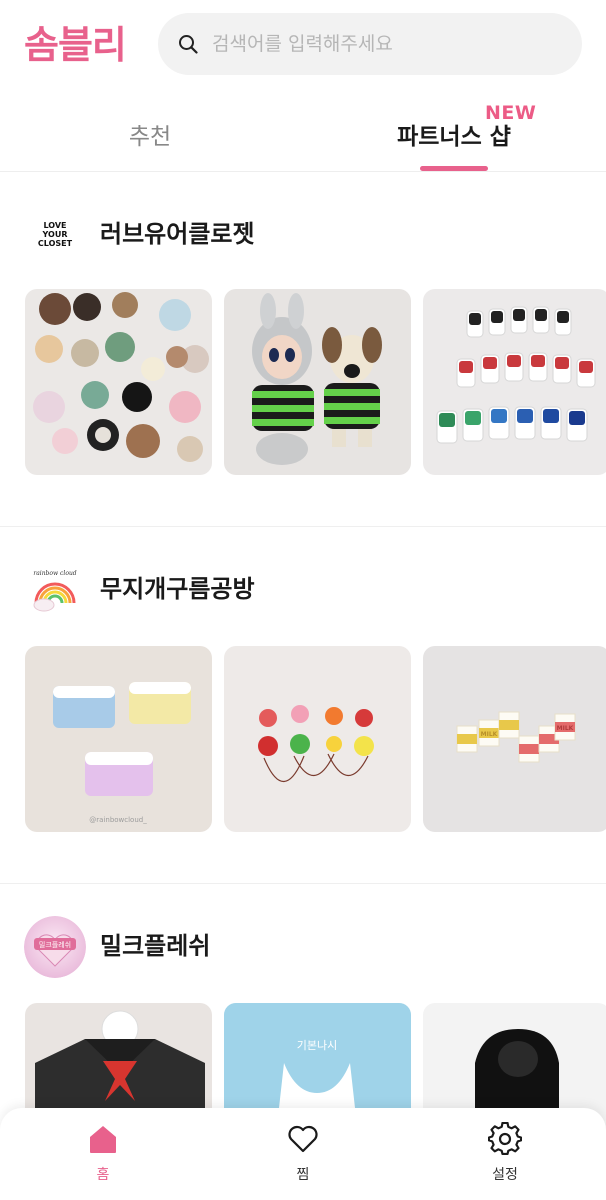 The width and height of the screenshot is (606, 1200). What do you see at coordinates (304, 235) in the screenshot?
I see `shop-header: LOVE YOUR CLOSET 러브유어클로젯` at bounding box center [304, 235].